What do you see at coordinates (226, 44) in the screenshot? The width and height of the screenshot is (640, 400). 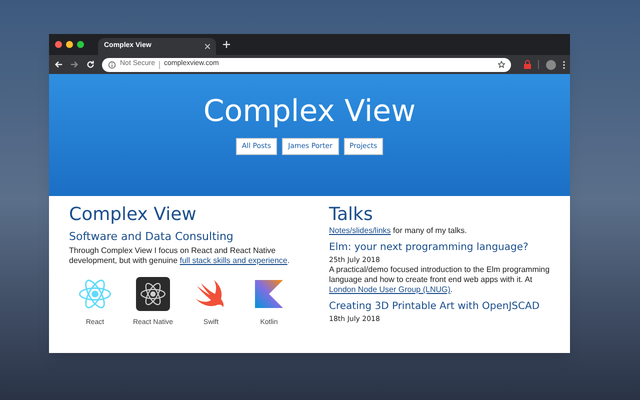 I see `new-tab-icon` at bounding box center [226, 44].